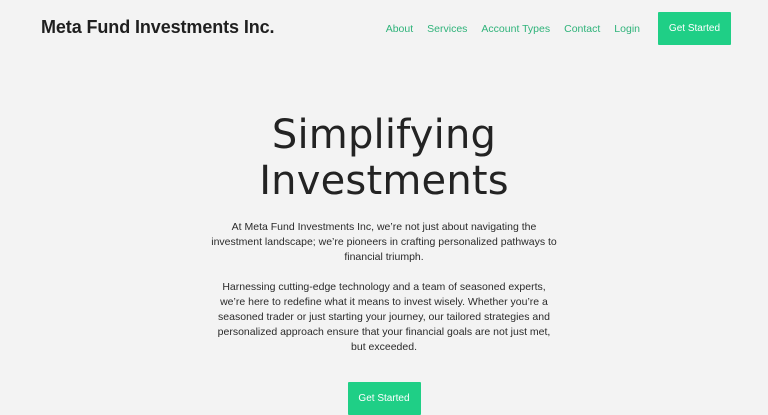  I want to click on brand-name: Meta Fund Investments Inc., so click(158, 27).